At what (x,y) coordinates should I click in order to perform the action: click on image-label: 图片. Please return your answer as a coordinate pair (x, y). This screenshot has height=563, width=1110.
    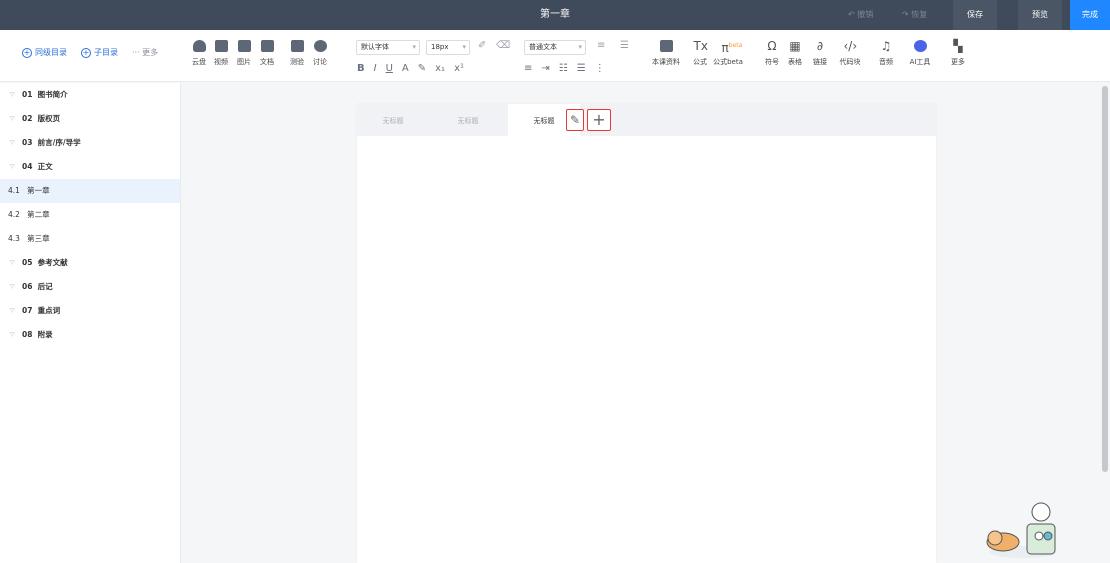
    Looking at the image, I should click on (244, 62).